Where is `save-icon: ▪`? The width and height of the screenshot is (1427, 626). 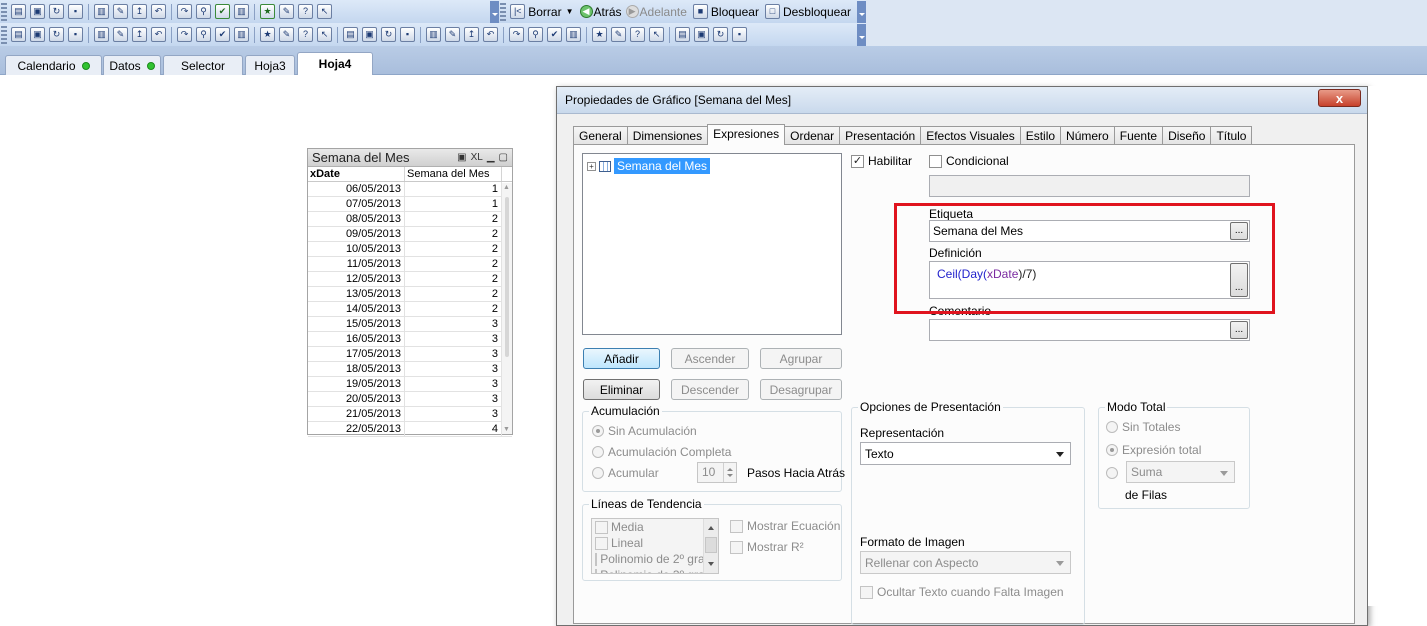
save-icon: ▪ is located at coordinates (75, 11).